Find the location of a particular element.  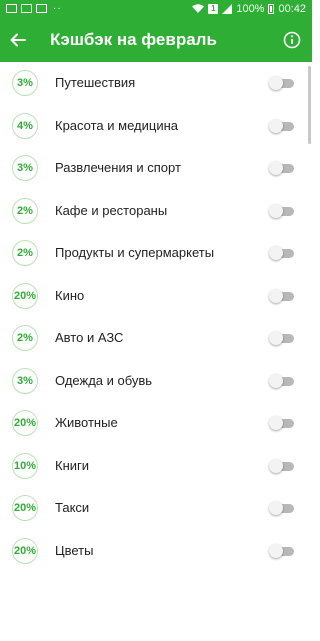

info-icon is located at coordinates (292, 40).